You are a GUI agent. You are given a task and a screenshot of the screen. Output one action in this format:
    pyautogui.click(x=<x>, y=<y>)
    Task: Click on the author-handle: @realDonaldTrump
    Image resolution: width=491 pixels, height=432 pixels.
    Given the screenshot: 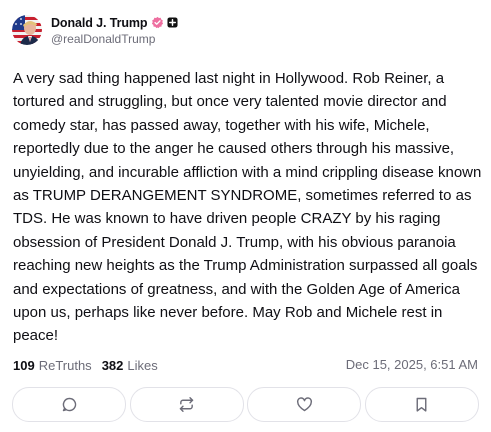 What is the action you would take?
    pyautogui.click(x=114, y=39)
    